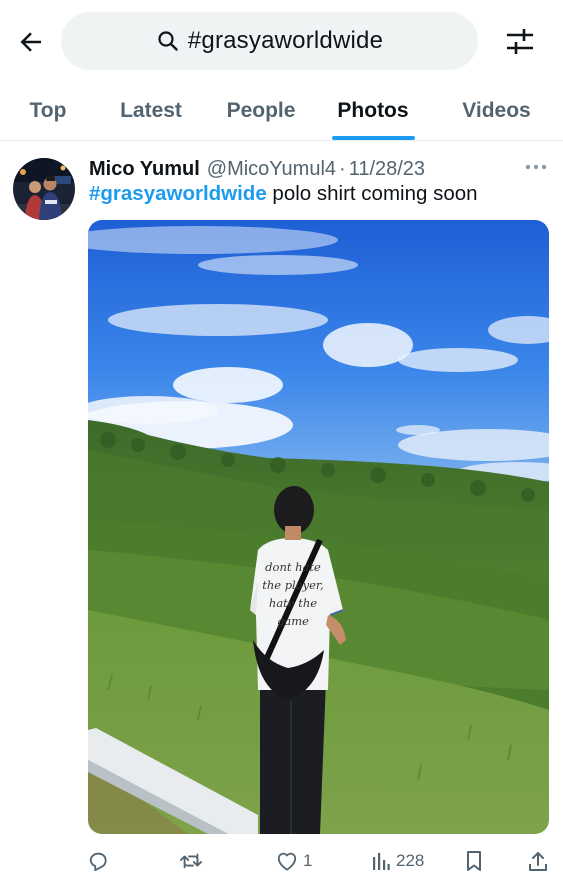  I want to click on tweet-actions: 1 228, so click(281, 861).